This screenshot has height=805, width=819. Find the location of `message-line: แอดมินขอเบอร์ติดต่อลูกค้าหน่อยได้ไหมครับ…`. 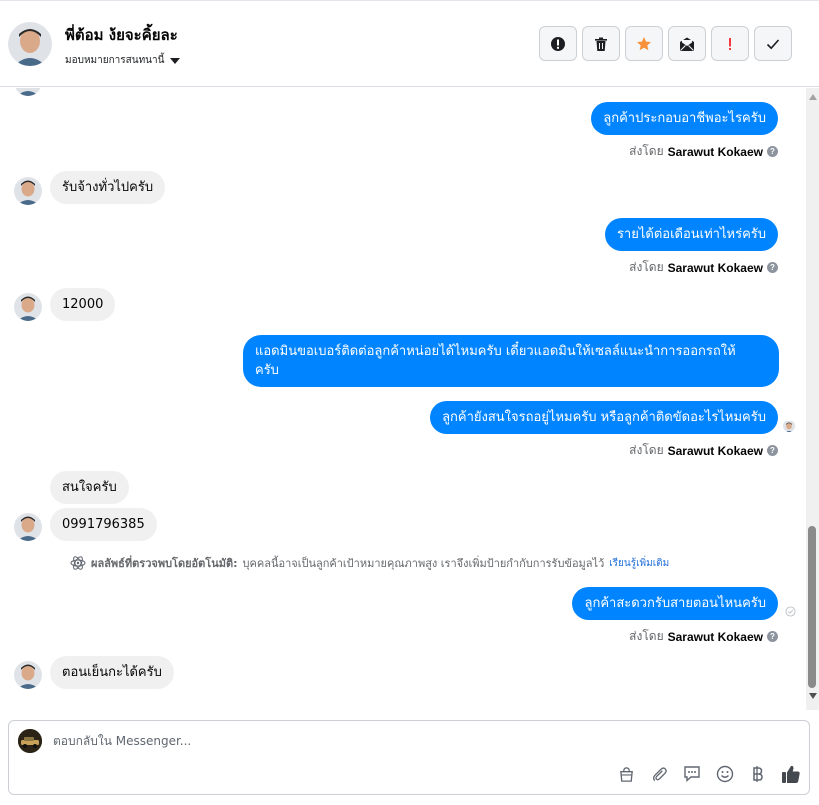

message-line: แอดมินขอเบอร์ติดต่อลูกค้าหน่อยได้ไหมครับ… is located at coordinates (495, 351).